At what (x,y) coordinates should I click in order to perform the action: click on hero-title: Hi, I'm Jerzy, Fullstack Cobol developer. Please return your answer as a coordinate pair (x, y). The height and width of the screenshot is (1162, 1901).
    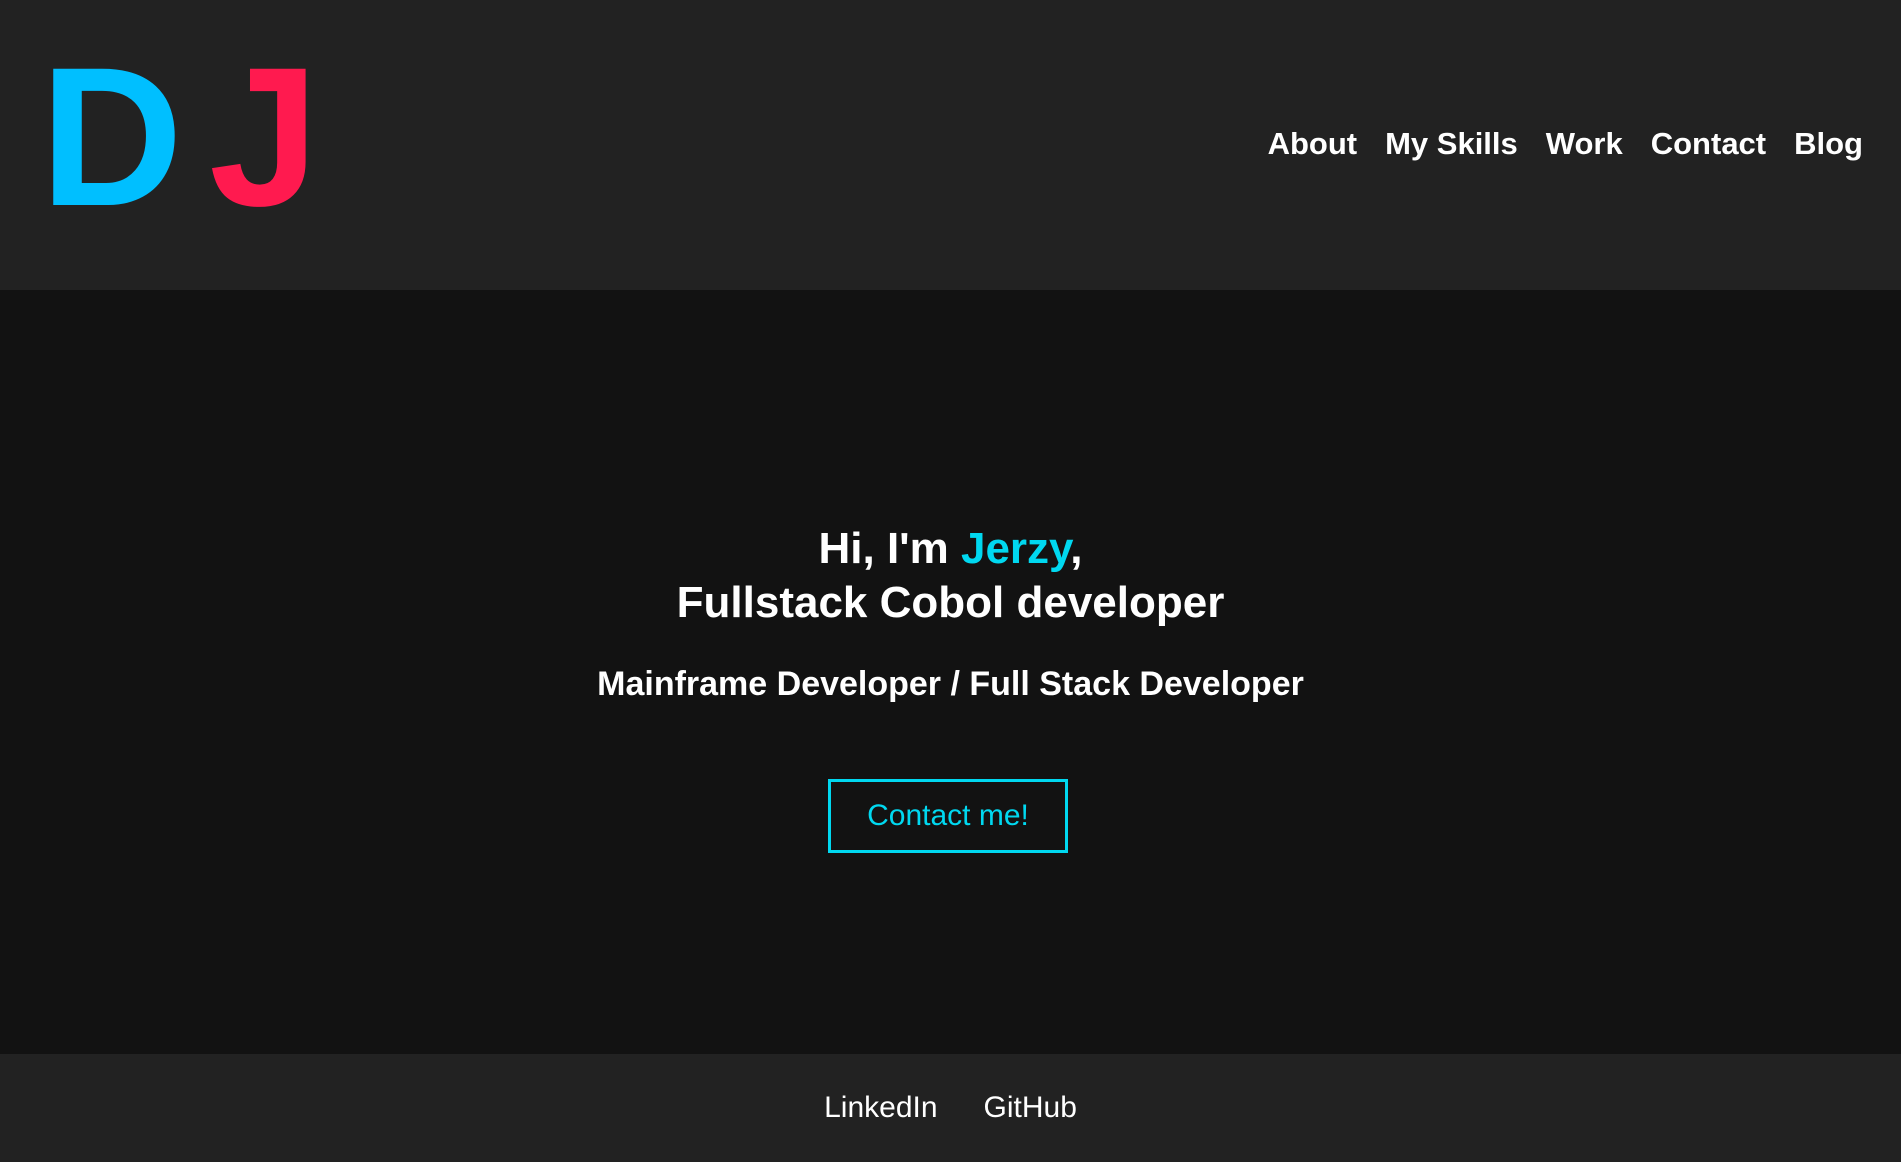
    Looking at the image, I should click on (950, 576).